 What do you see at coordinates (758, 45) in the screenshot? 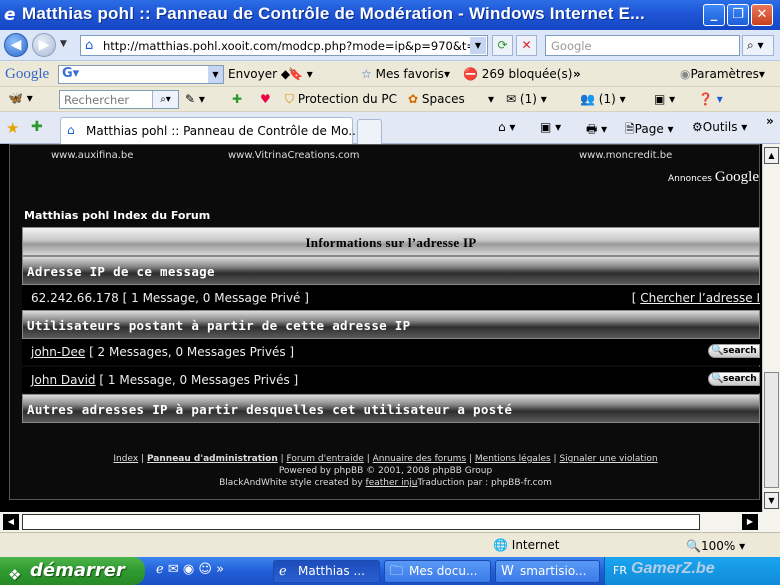
I see `search-button: ⌕ ▾` at bounding box center [758, 45].